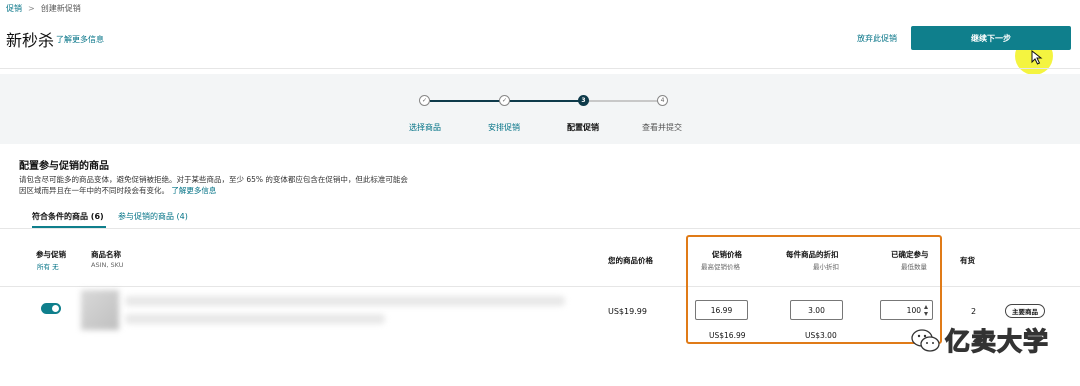 Image resolution: width=1080 pixels, height=386 pixels. Describe the element at coordinates (94, 190) in the screenshot. I see `section-description-text: 因区域而异且在一年中的不同时段会有变化。` at that location.